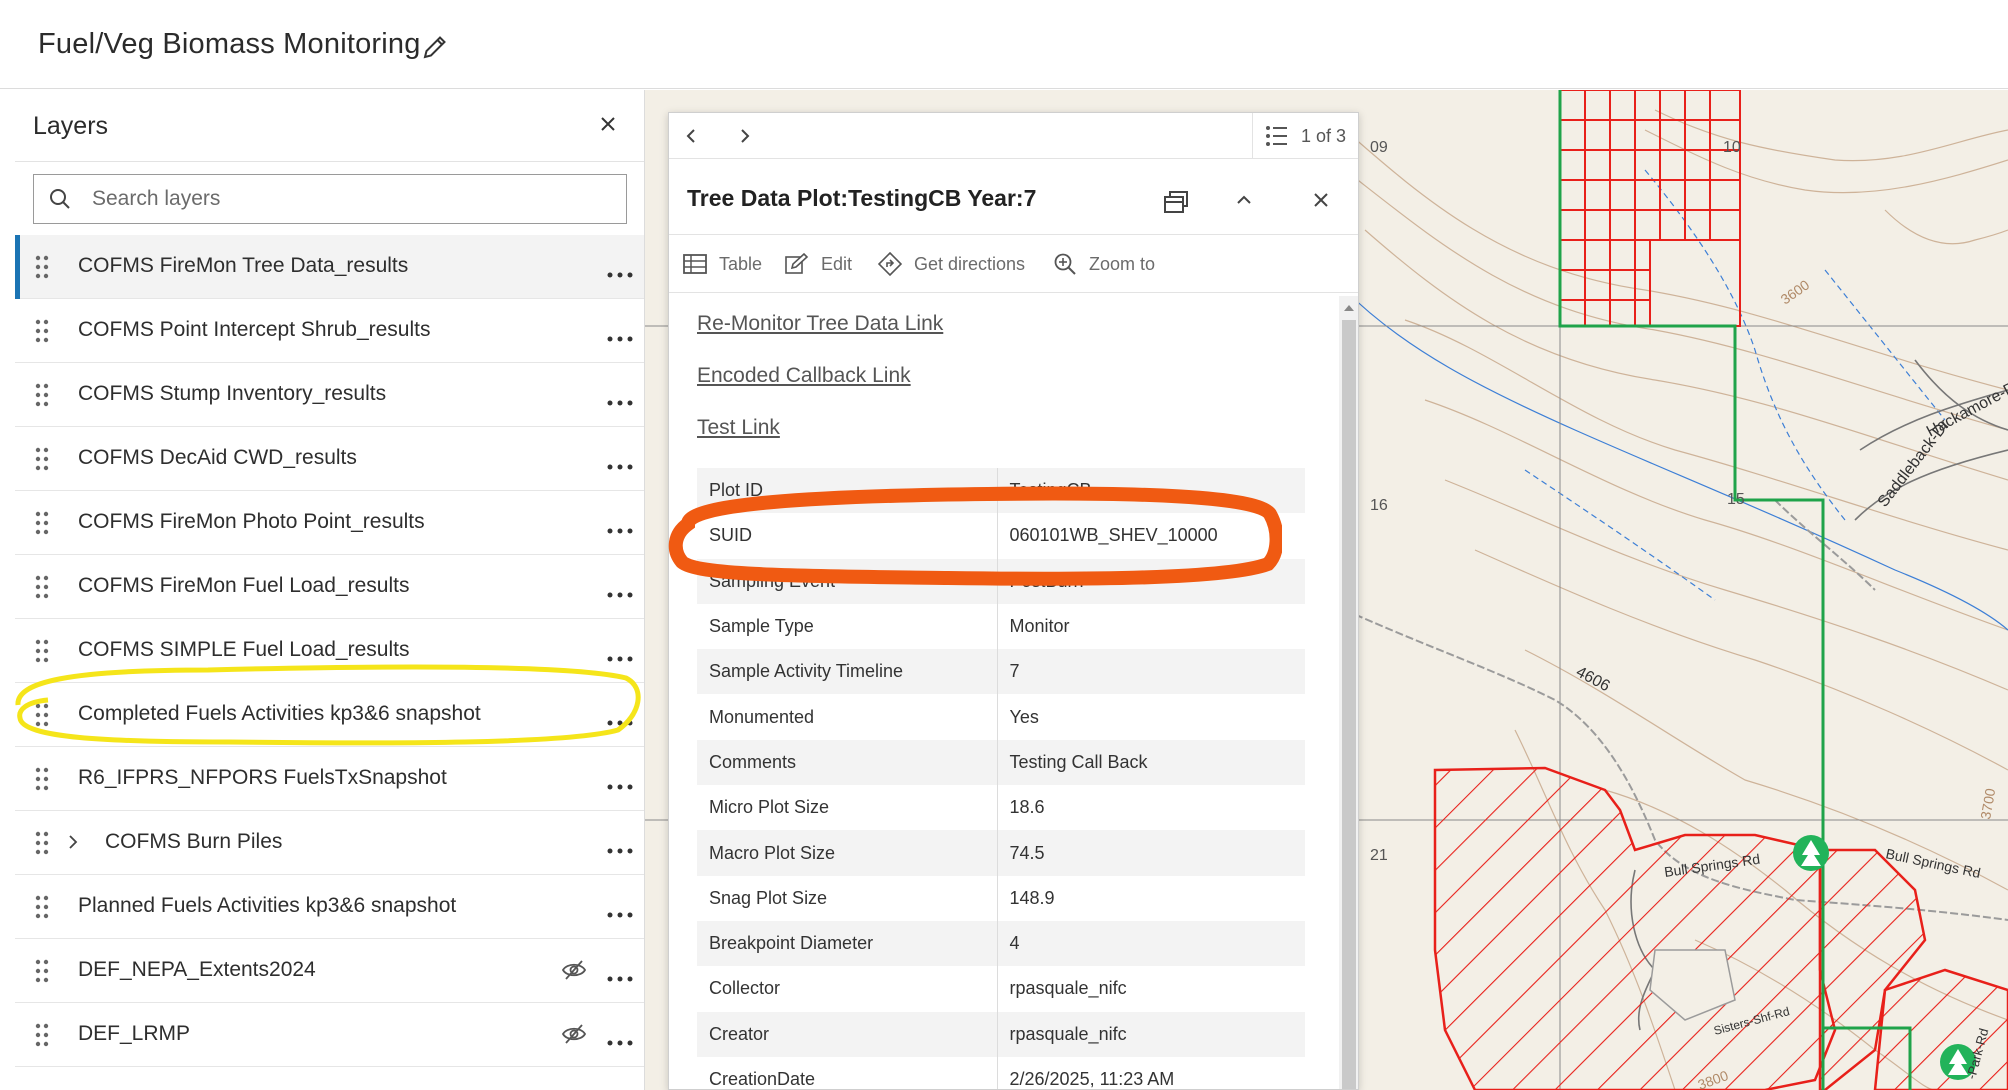  Describe the element at coordinates (818, 264) in the screenshot. I see `edit-button: Edit` at that location.